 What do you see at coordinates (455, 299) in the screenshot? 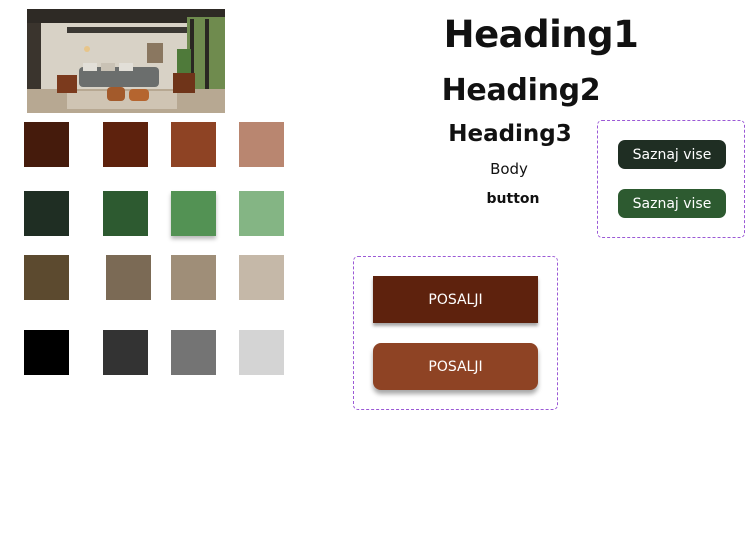
I see `send-button-square: POSALJI` at bounding box center [455, 299].